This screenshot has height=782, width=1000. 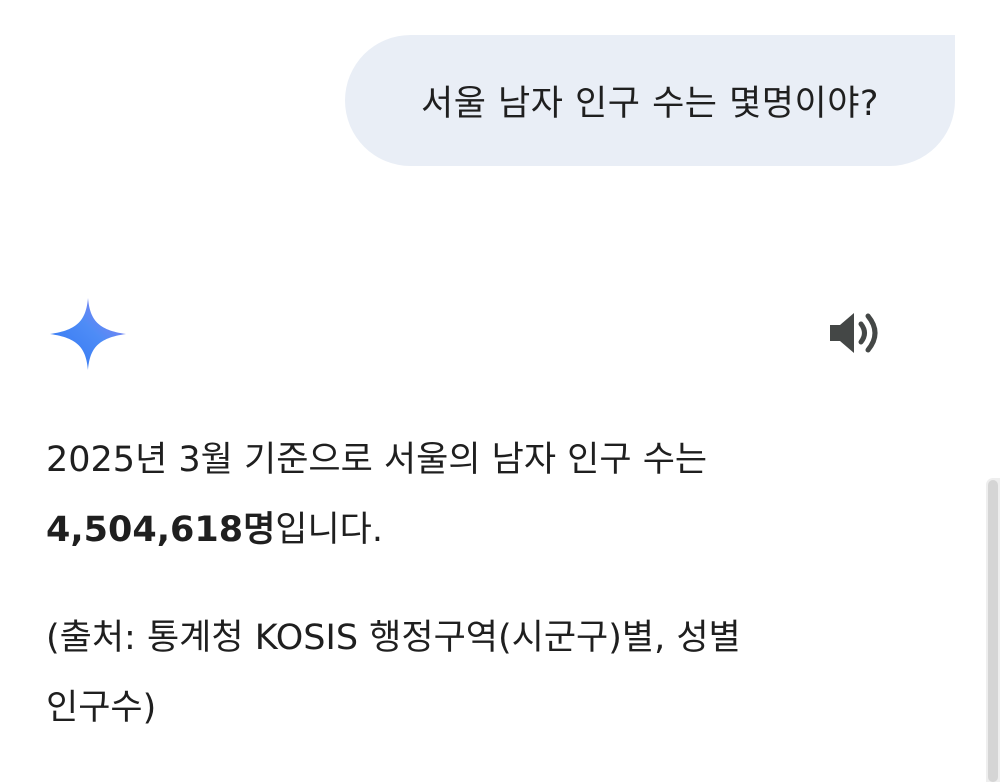 What do you see at coordinates (88, 334) in the screenshot?
I see `gemini-spark-icon` at bounding box center [88, 334].